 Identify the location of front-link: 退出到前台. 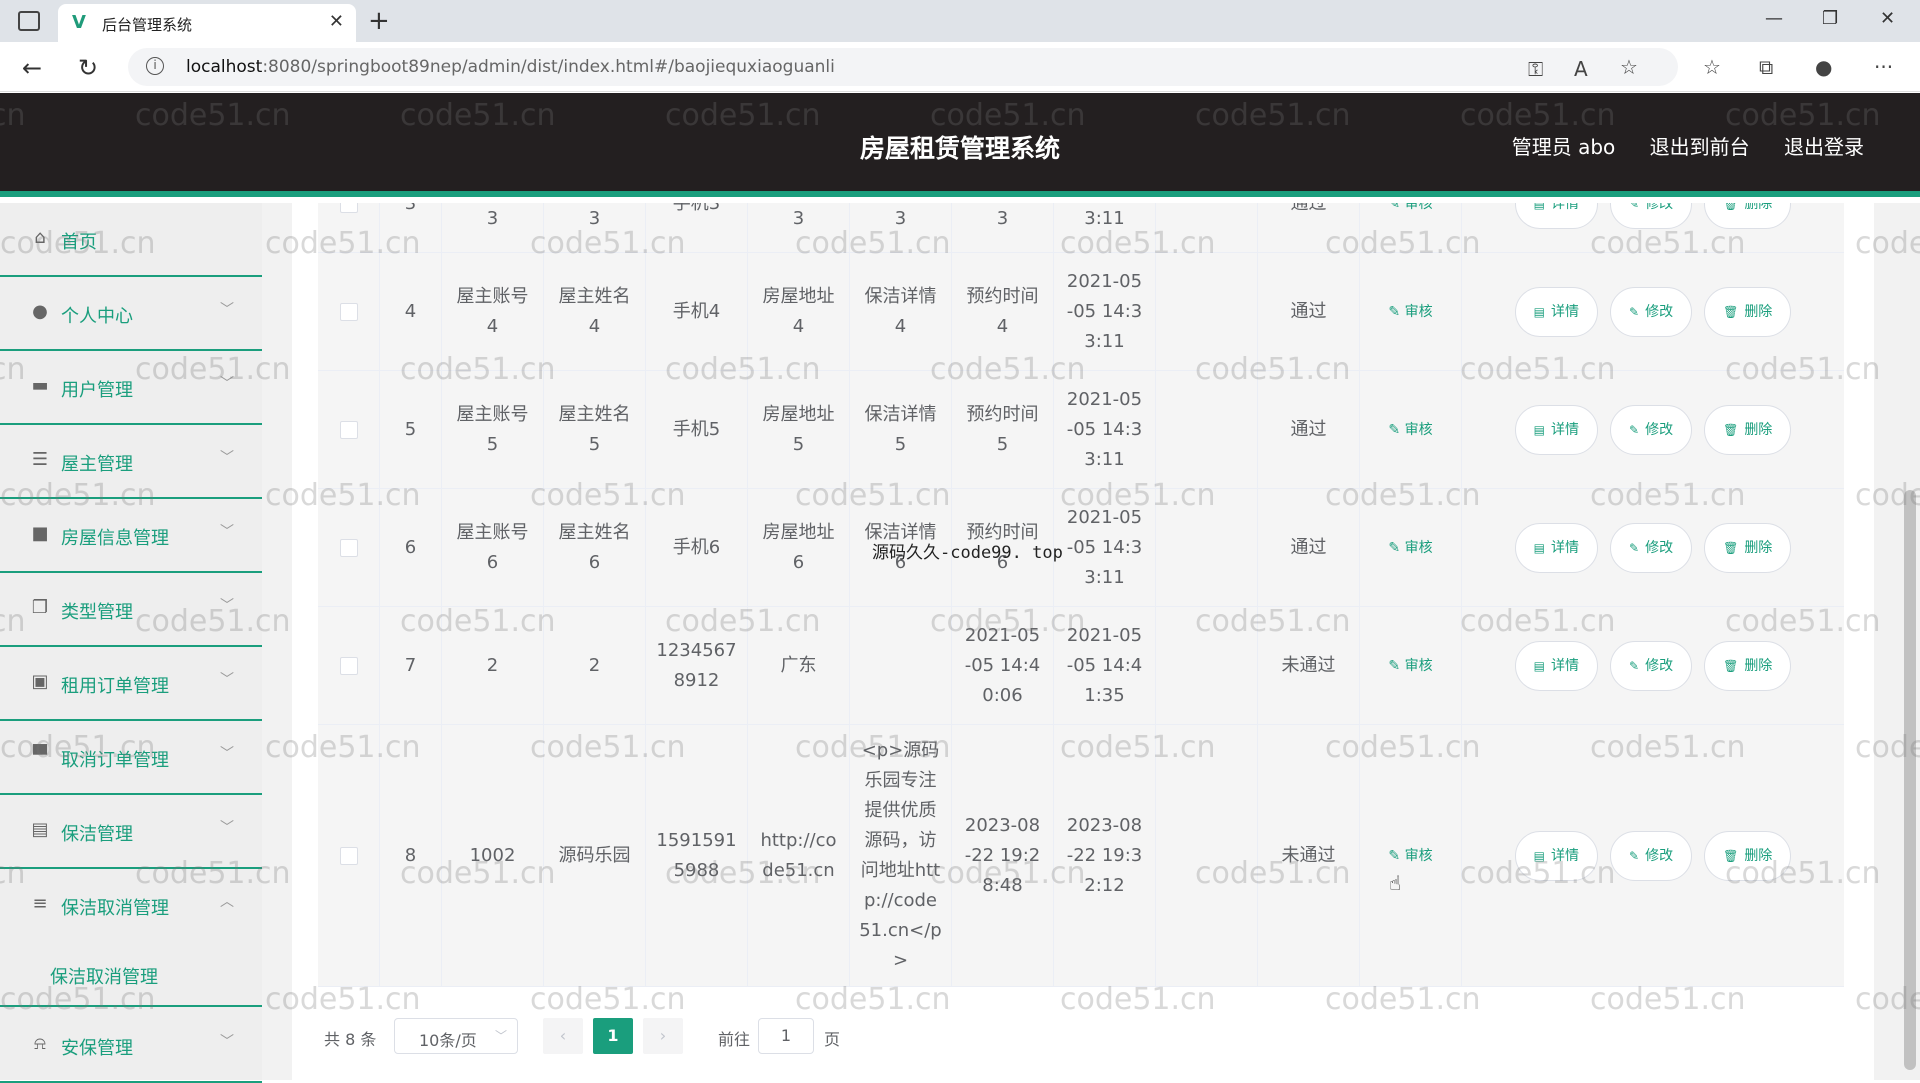
(1700, 147).